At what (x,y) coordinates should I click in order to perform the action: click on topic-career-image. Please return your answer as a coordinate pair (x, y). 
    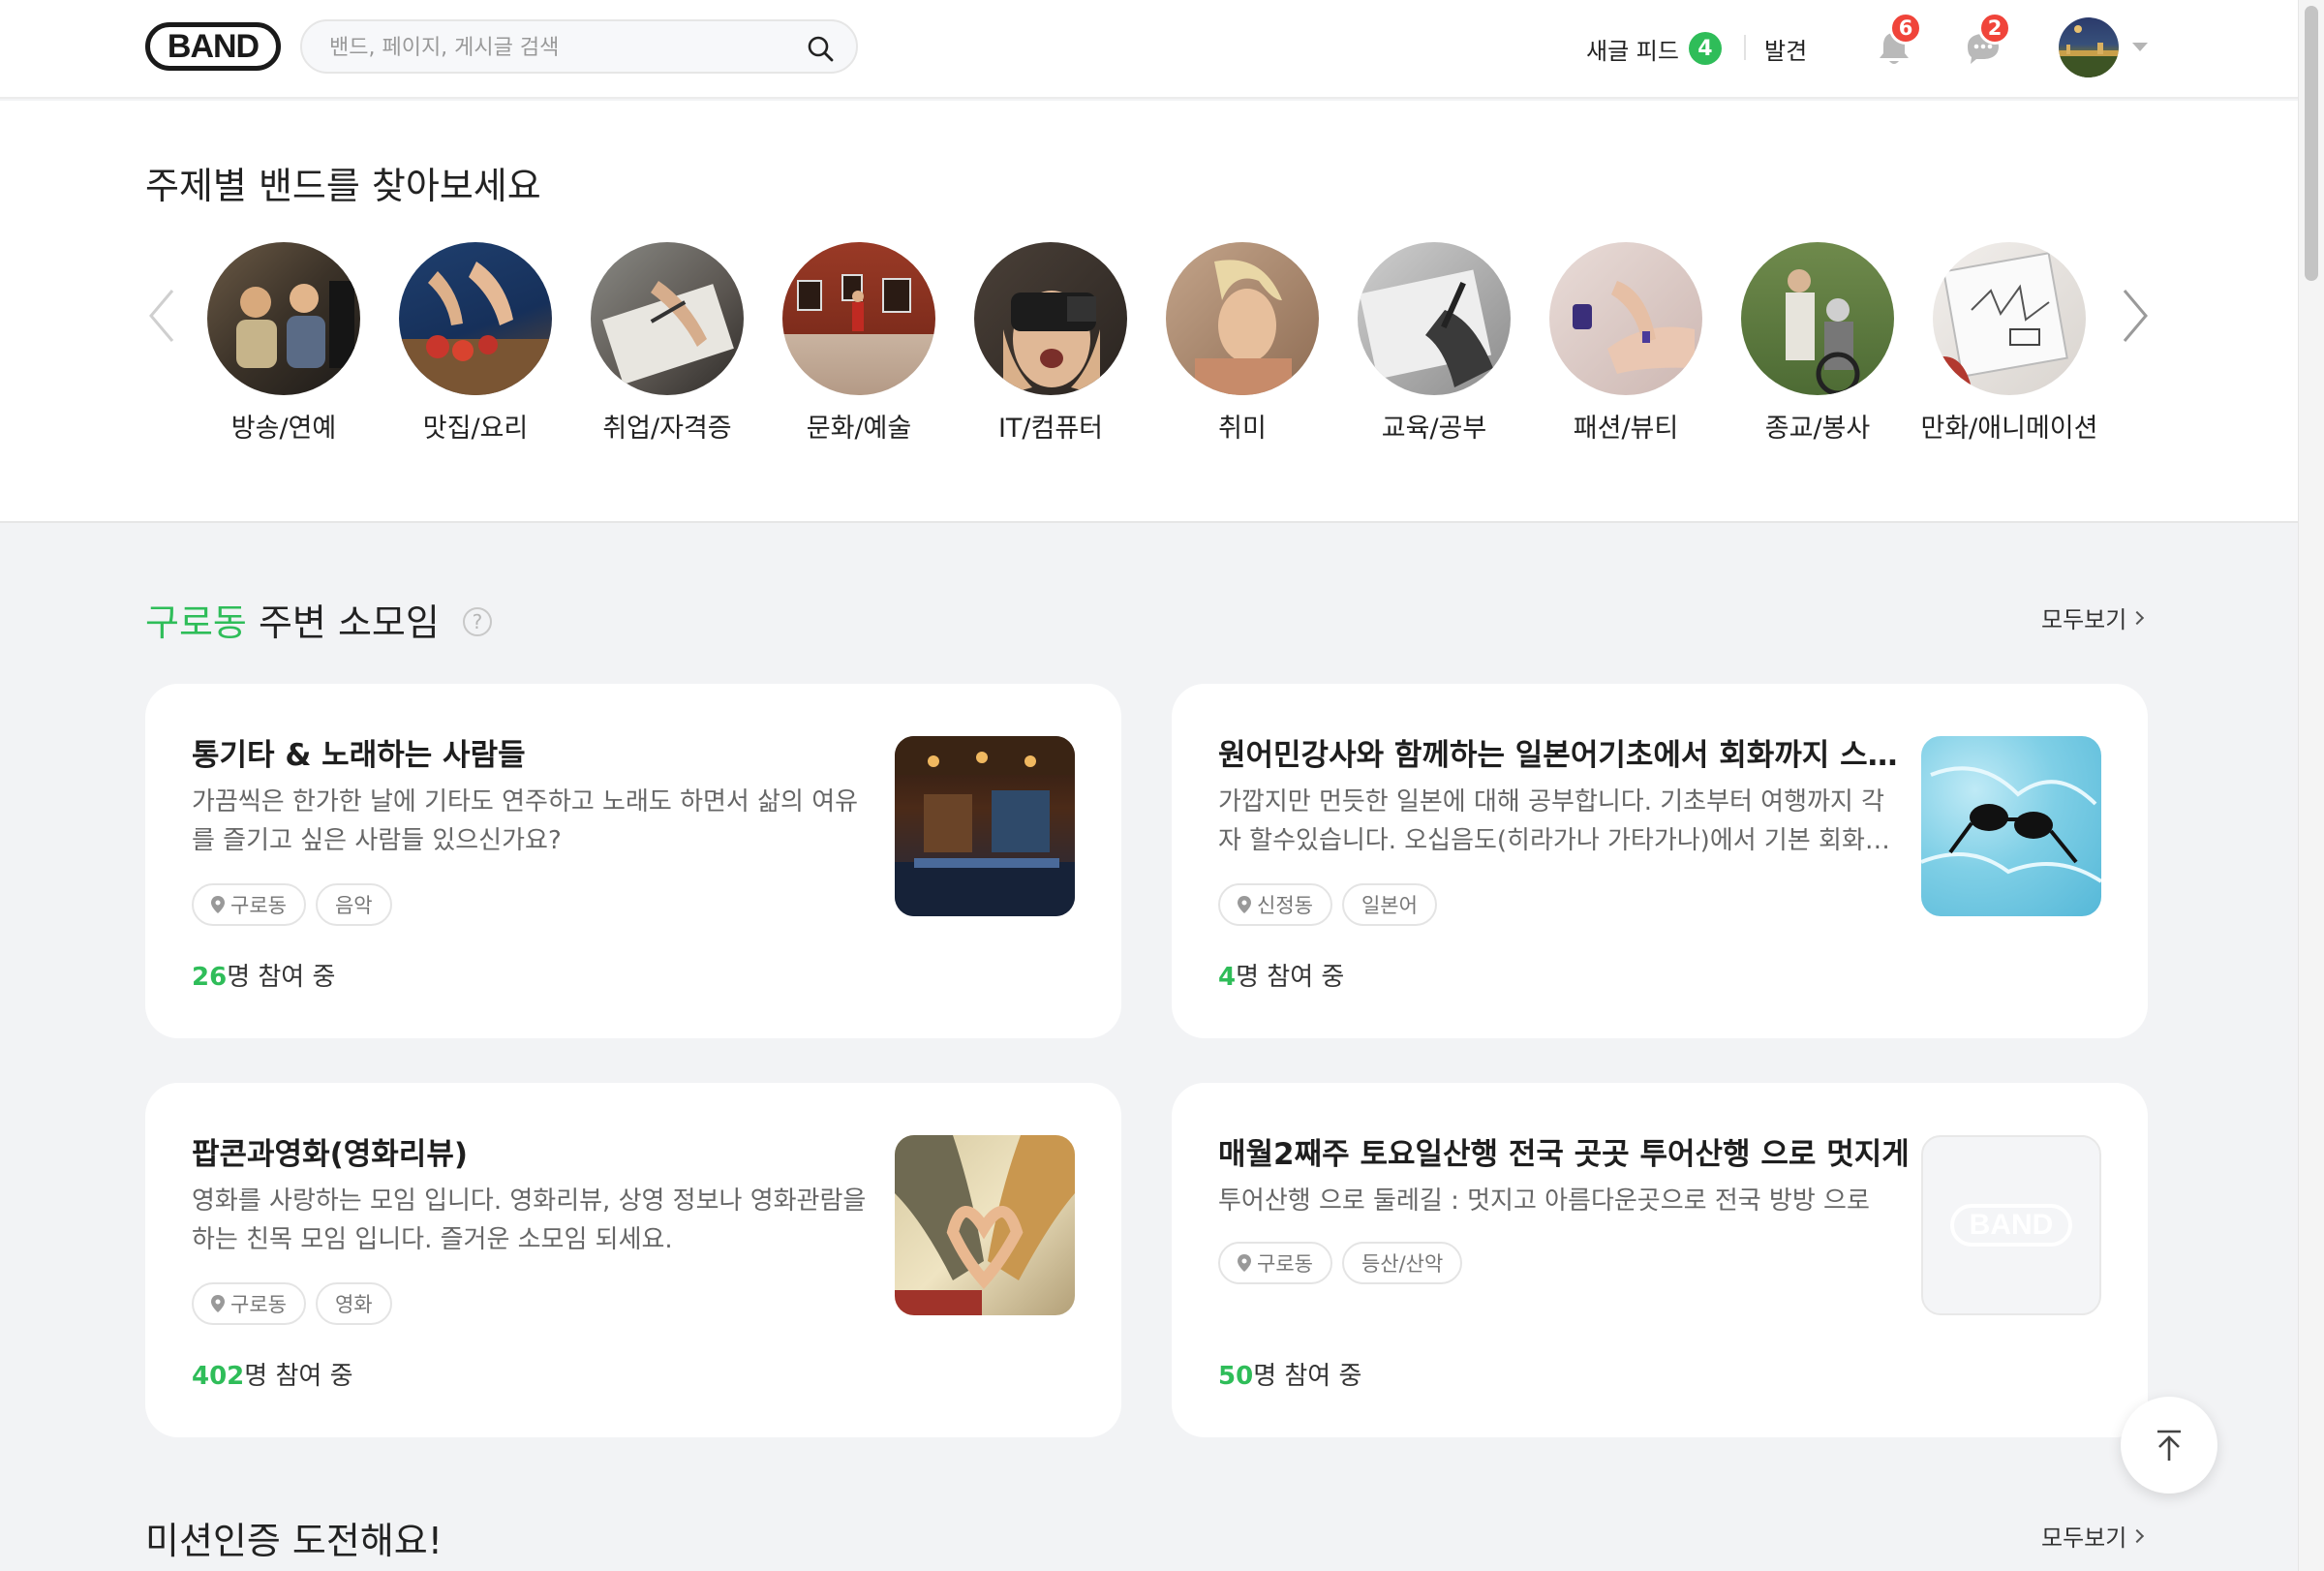
    Looking at the image, I should click on (667, 318).